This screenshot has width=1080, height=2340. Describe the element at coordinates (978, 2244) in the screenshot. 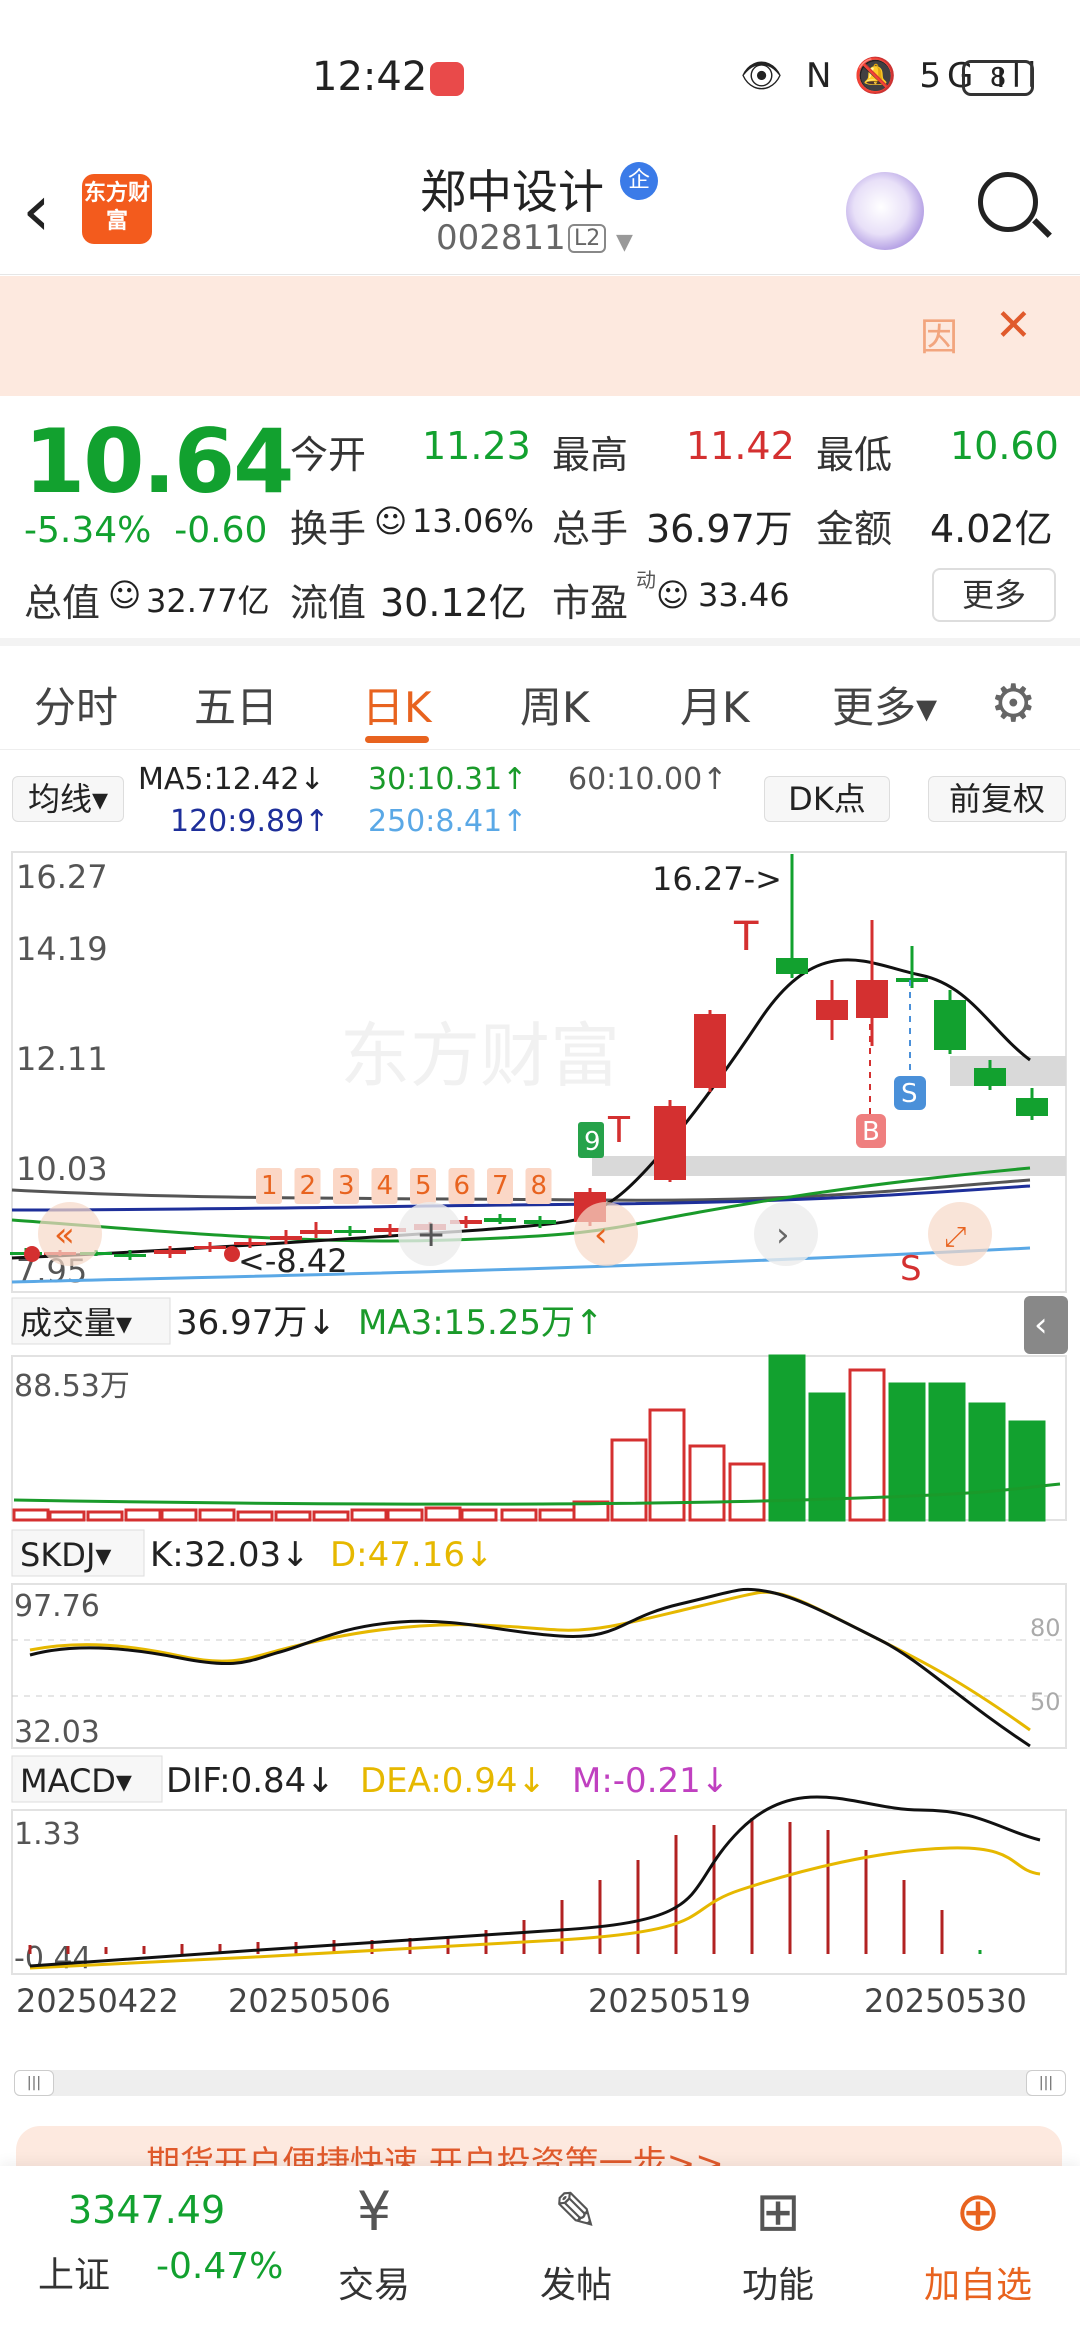

I see `nav-add-watchlist: ⊕ 加自选` at that location.